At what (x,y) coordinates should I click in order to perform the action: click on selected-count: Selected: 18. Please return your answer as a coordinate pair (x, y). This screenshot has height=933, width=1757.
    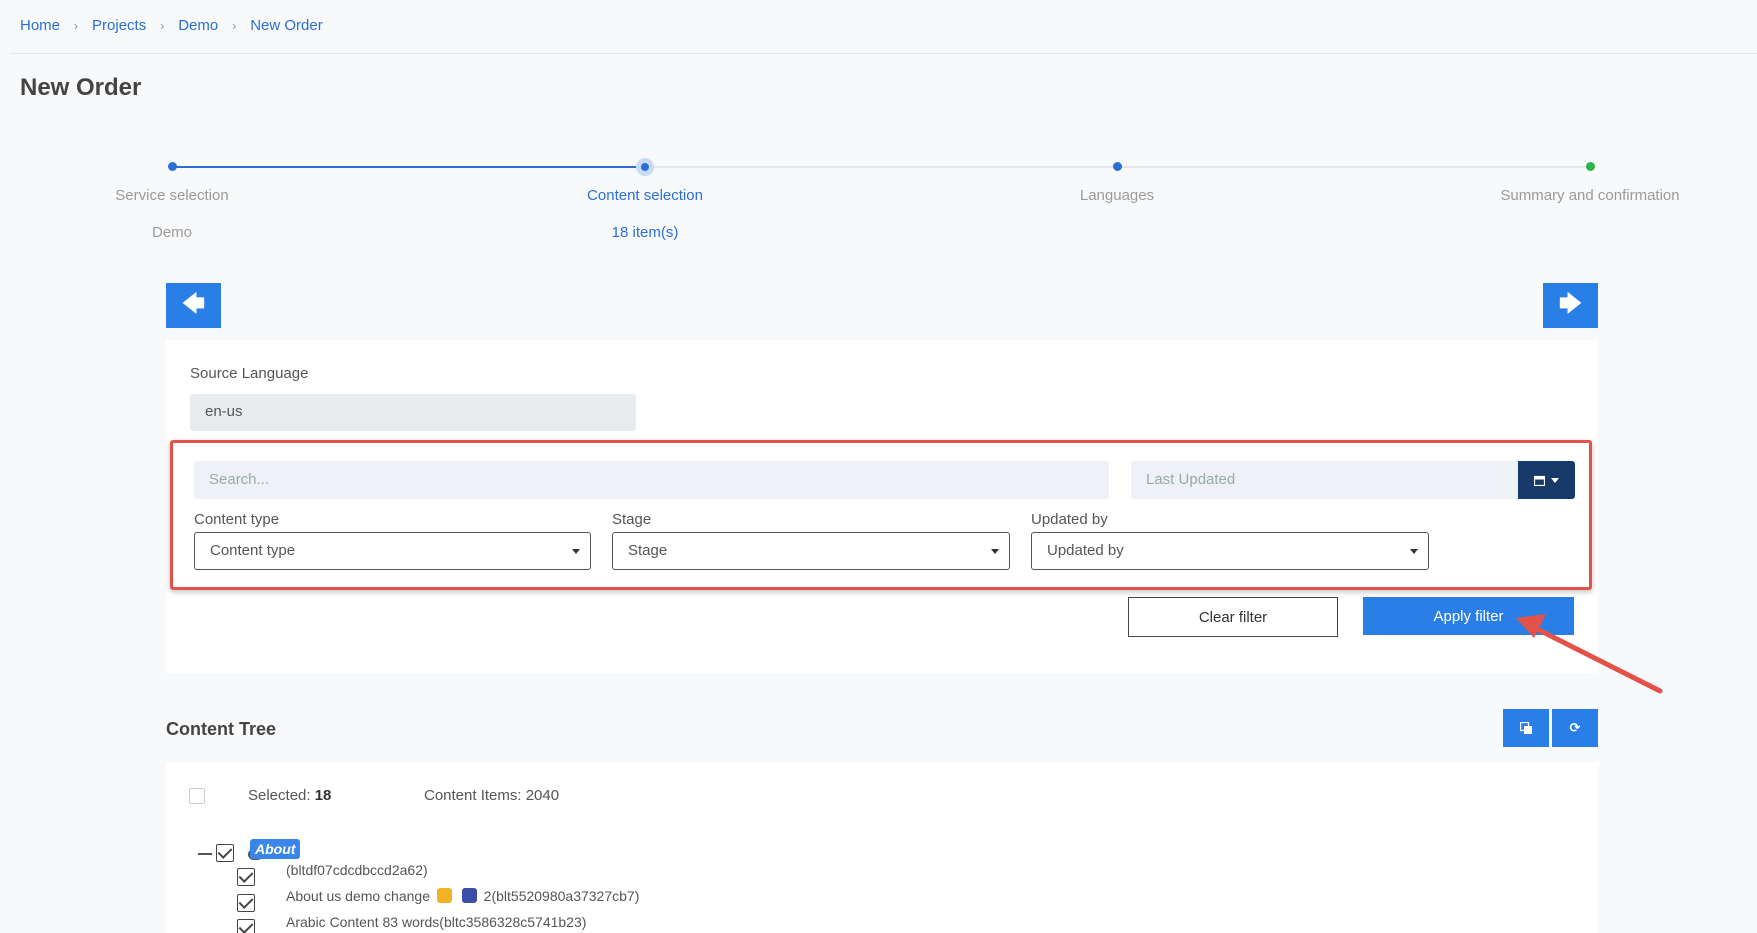
    Looking at the image, I should click on (289, 795).